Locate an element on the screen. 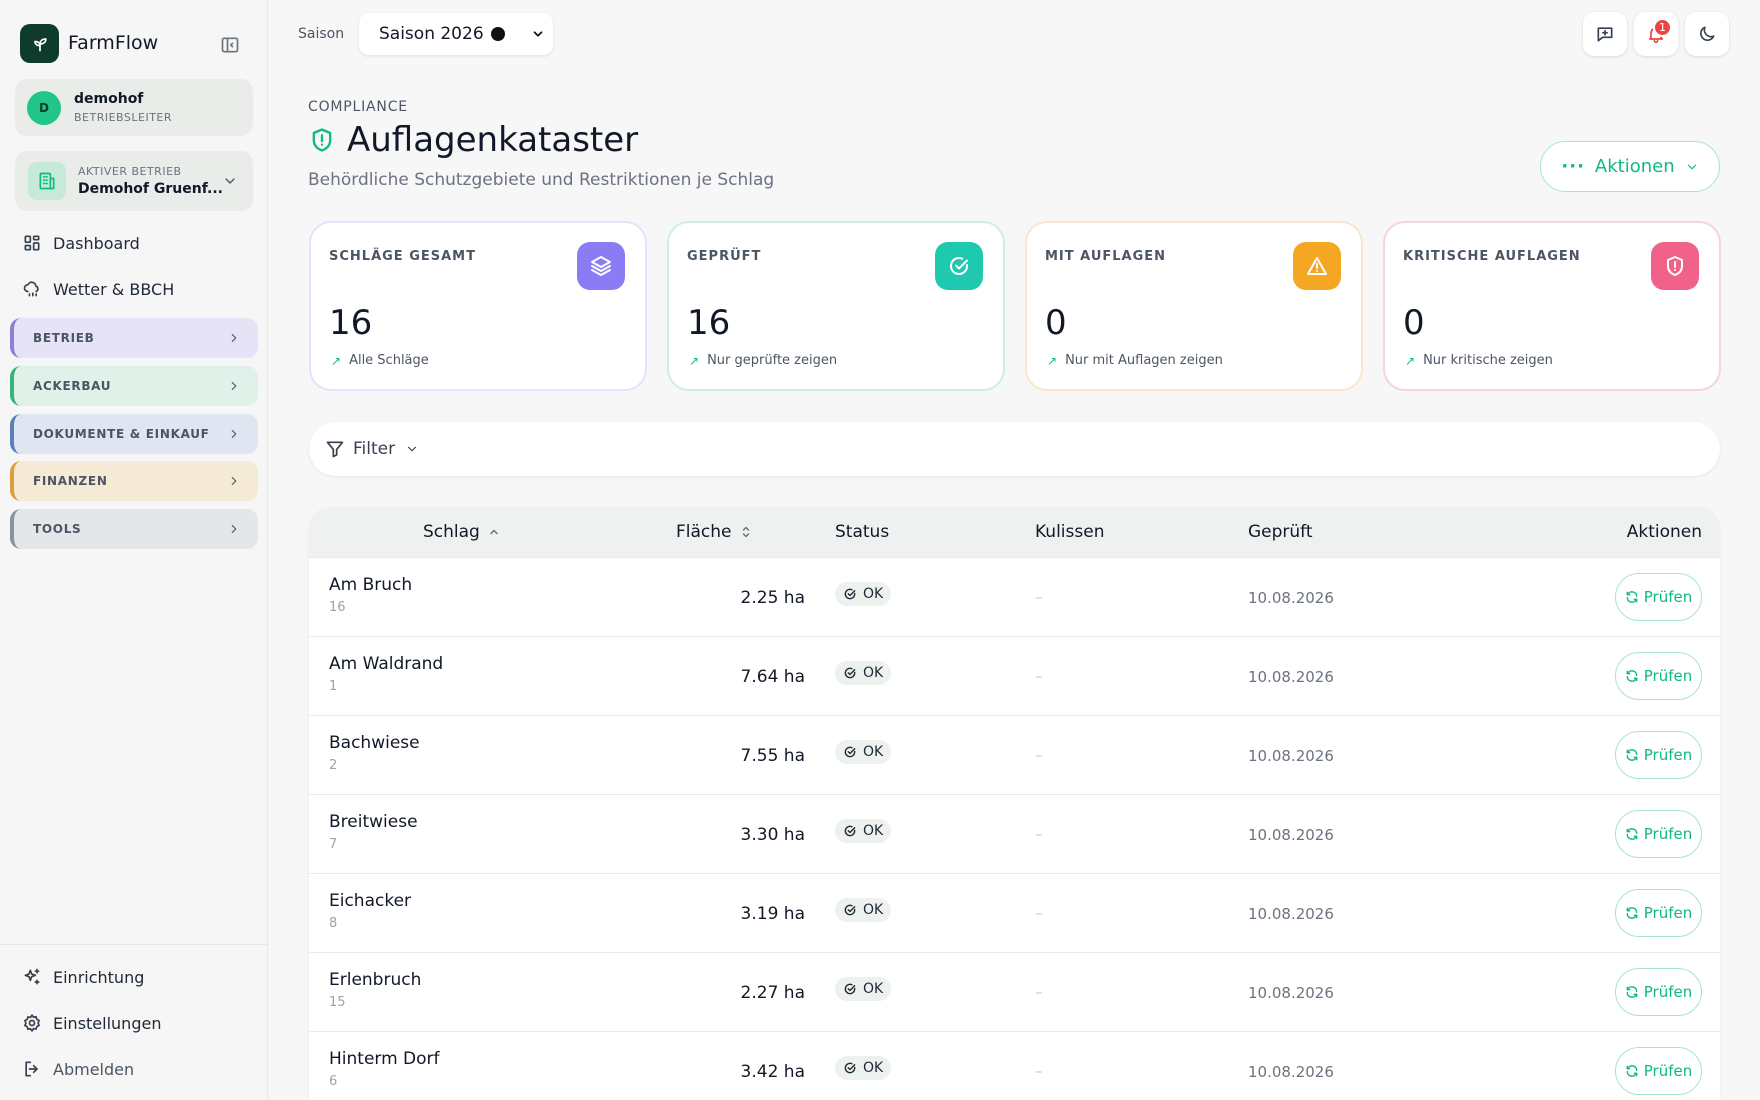  field-name: Bachwiese is located at coordinates (374, 743).